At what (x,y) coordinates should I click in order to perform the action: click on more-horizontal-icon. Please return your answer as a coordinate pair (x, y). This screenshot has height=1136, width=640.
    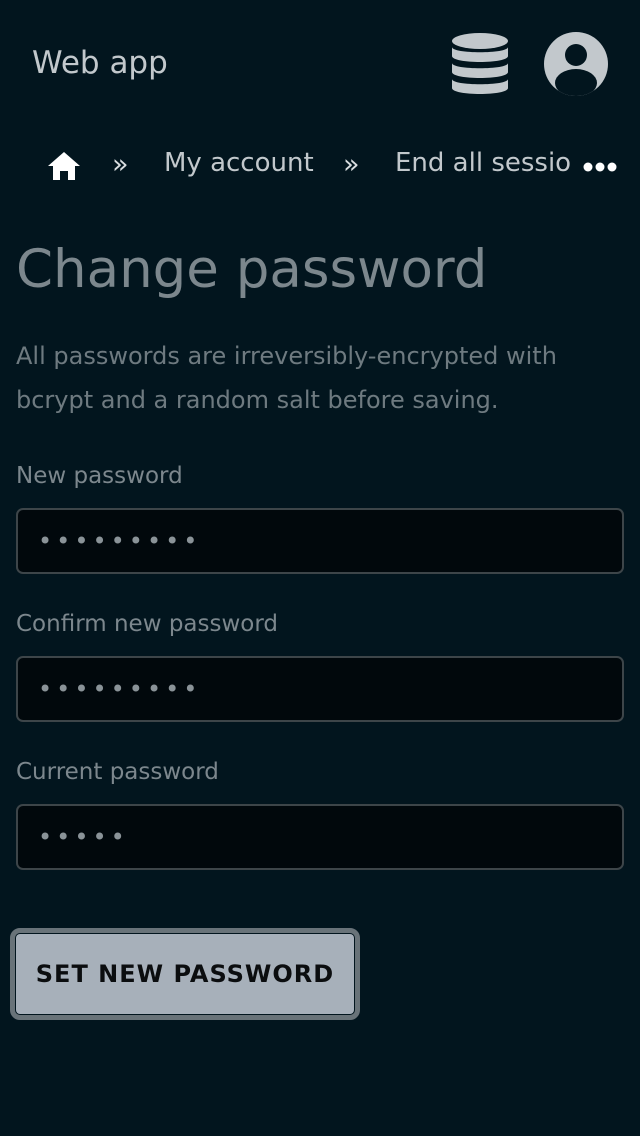
    Looking at the image, I should click on (600, 167).